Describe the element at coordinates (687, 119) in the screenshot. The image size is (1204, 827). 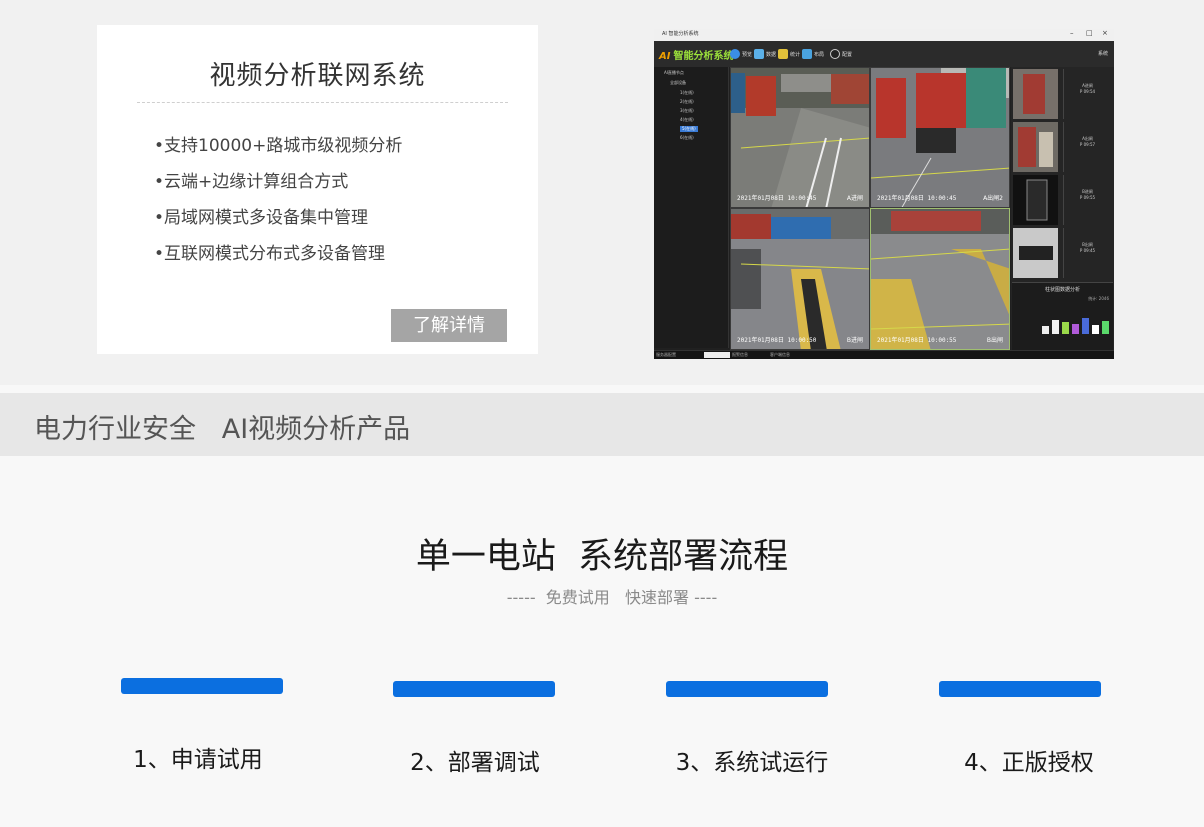
I see `tree-node: 4(在线)` at that location.